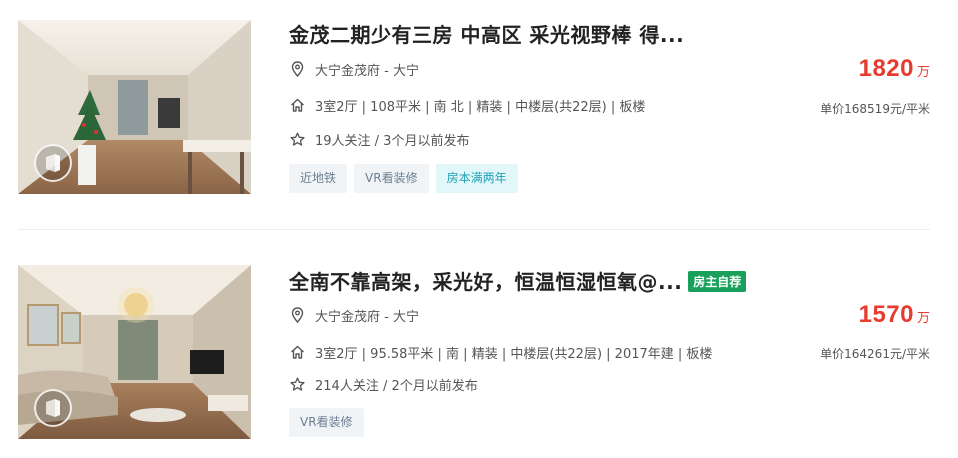  I want to click on unit-price: 单价168519元/平米, so click(875, 109).